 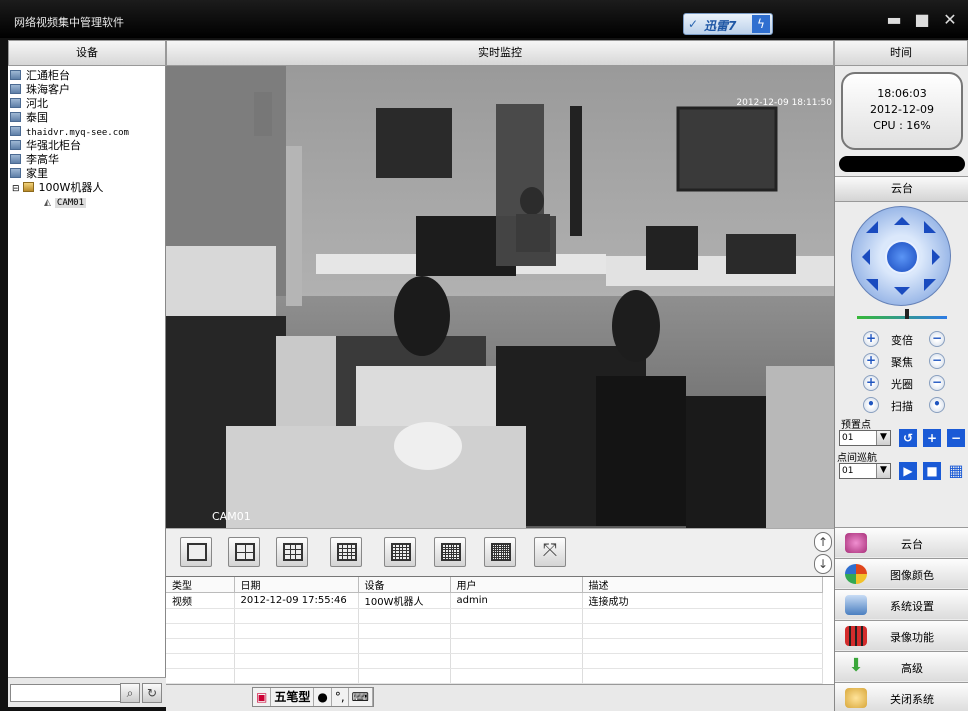 I want to click on ptz-down-button, so click(x=902, y=295).